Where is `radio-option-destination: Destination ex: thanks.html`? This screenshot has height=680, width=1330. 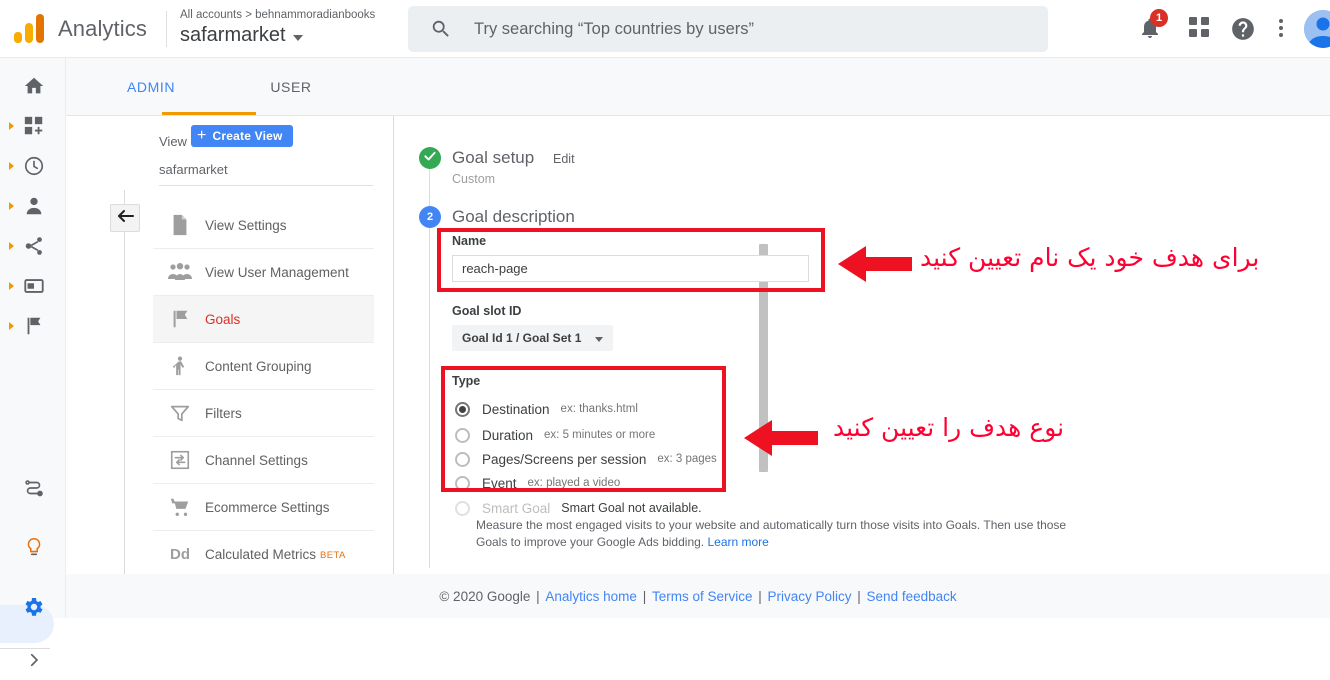 radio-option-destination: Destination ex: thanks.html is located at coordinates (546, 409).